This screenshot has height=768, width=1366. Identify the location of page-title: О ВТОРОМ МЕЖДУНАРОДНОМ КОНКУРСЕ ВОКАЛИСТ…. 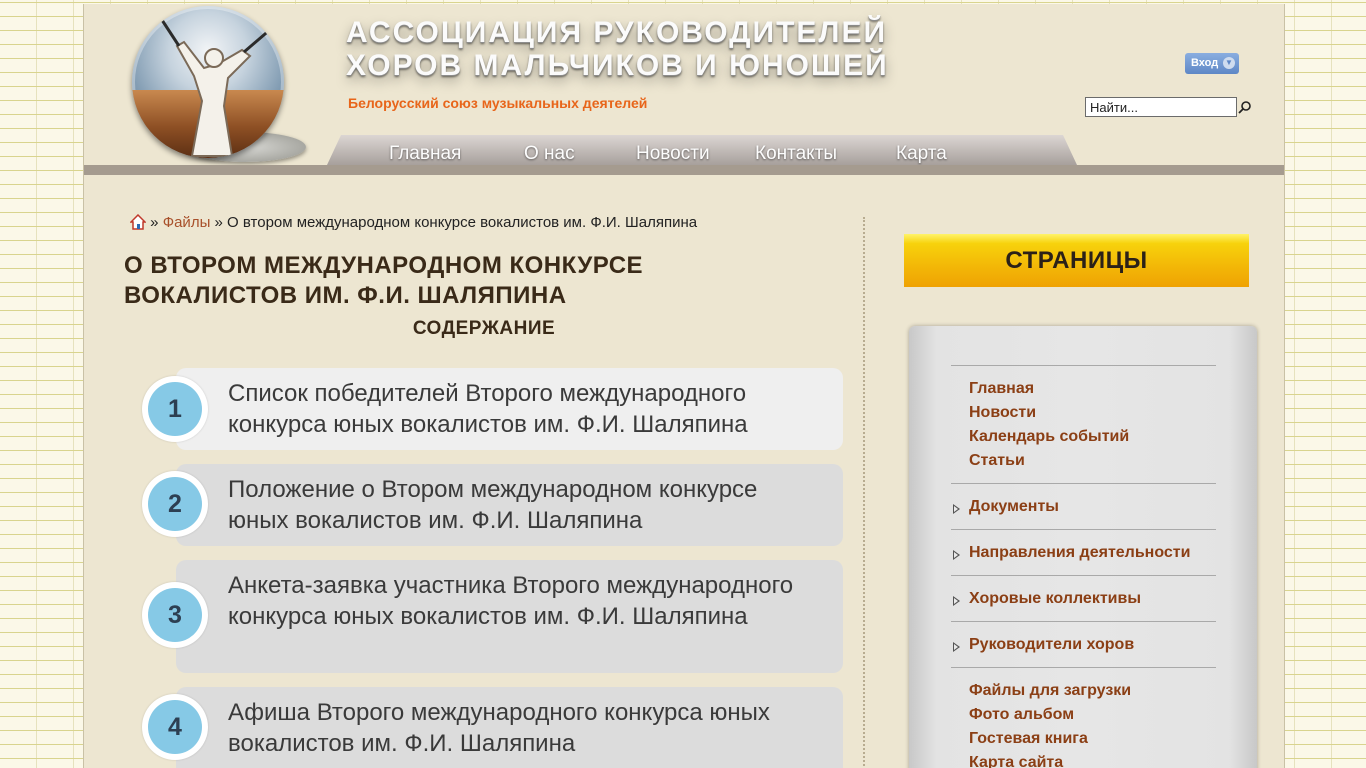
(384, 280).